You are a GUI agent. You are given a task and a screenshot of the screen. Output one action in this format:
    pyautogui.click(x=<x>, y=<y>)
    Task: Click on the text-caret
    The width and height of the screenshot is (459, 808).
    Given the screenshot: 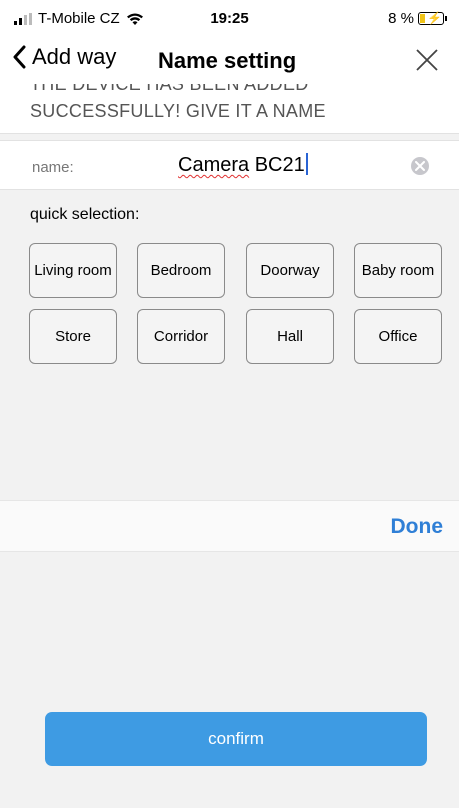 What is the action you would take?
    pyautogui.click(x=306, y=164)
    